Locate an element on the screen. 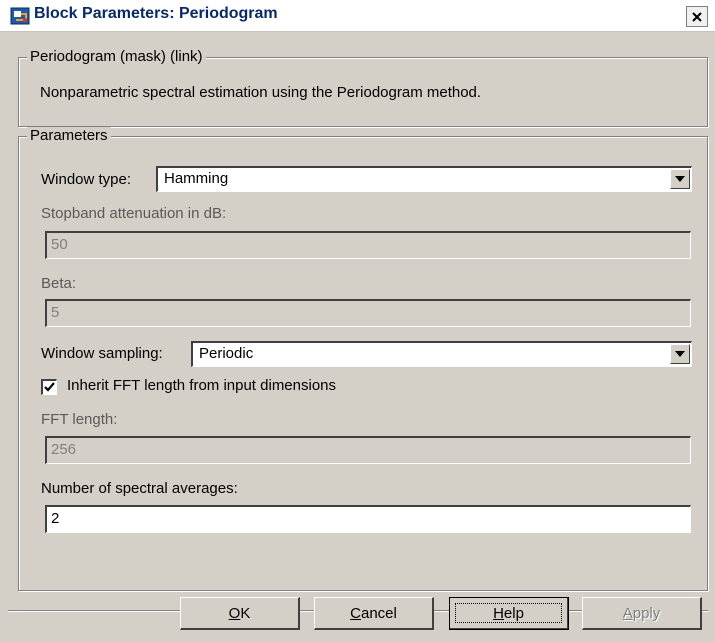 The height and width of the screenshot is (642, 715). parameters-group-title: Parameters is located at coordinates (69, 135).